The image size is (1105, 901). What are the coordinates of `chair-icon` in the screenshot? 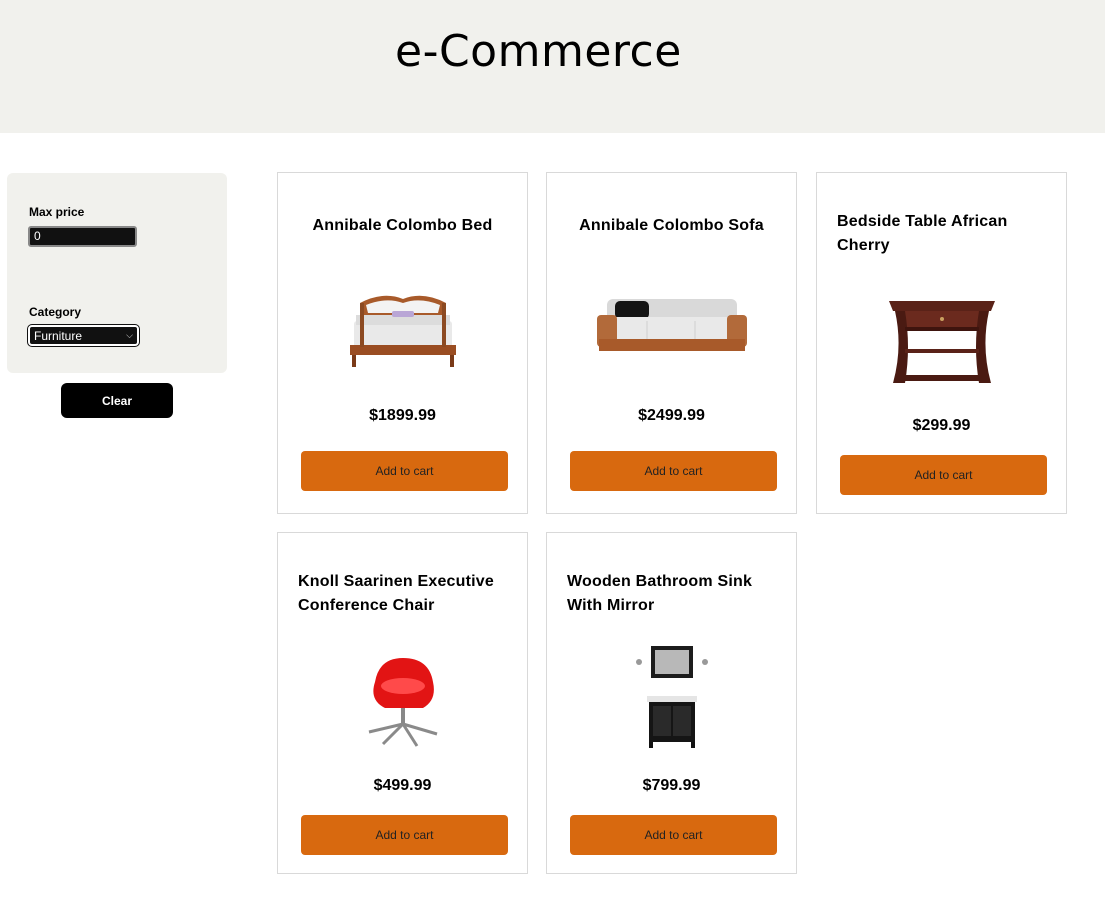 It's located at (402, 698).